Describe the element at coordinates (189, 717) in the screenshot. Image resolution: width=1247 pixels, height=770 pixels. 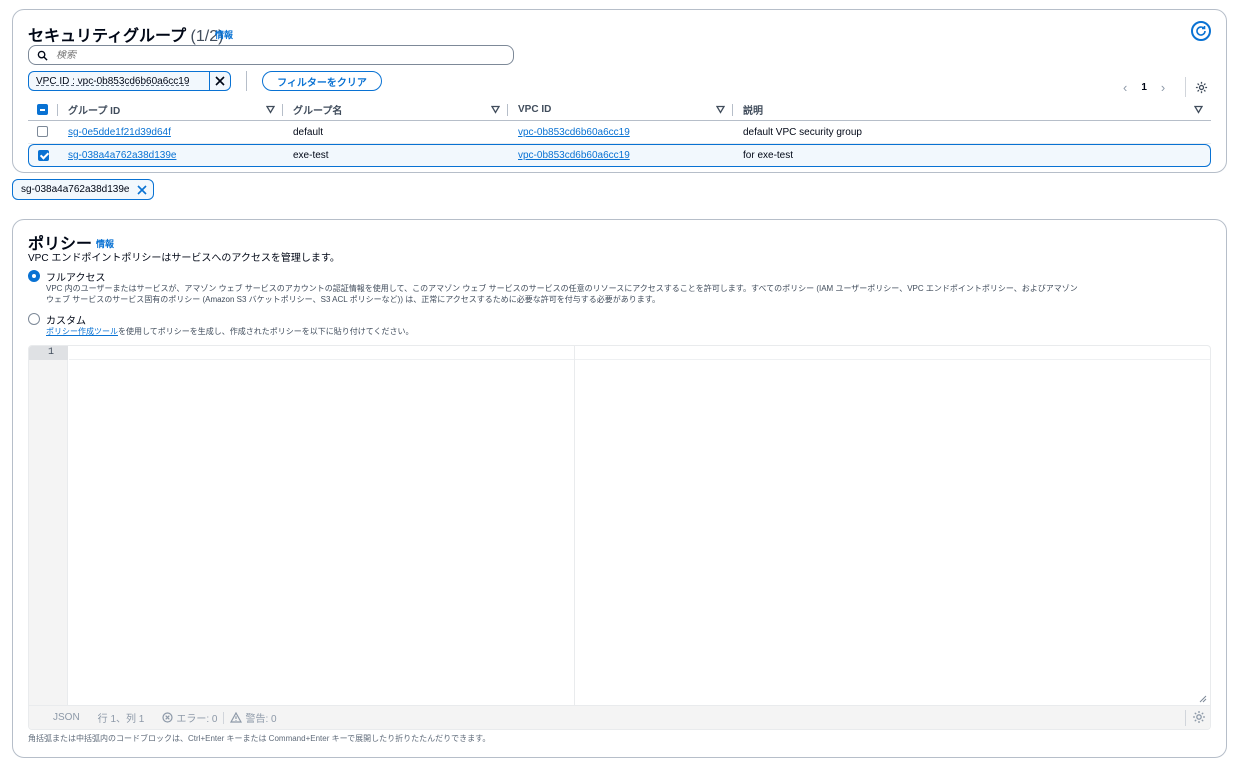
I see `error-count: エラー: 0` at that location.